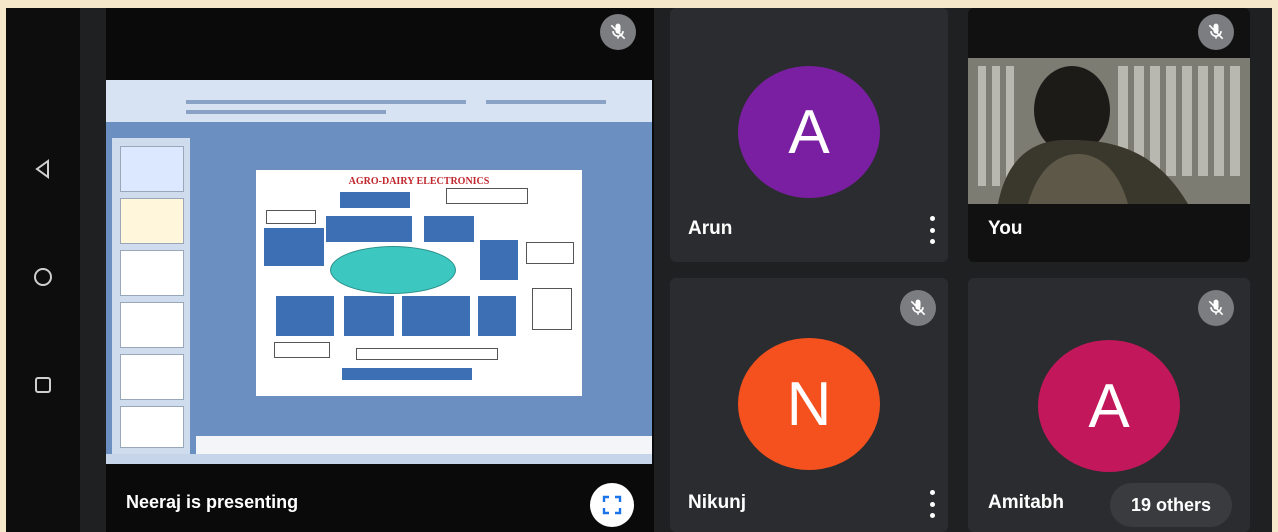 The height and width of the screenshot is (532, 1278). I want to click on participant-name: You, so click(1005, 228).